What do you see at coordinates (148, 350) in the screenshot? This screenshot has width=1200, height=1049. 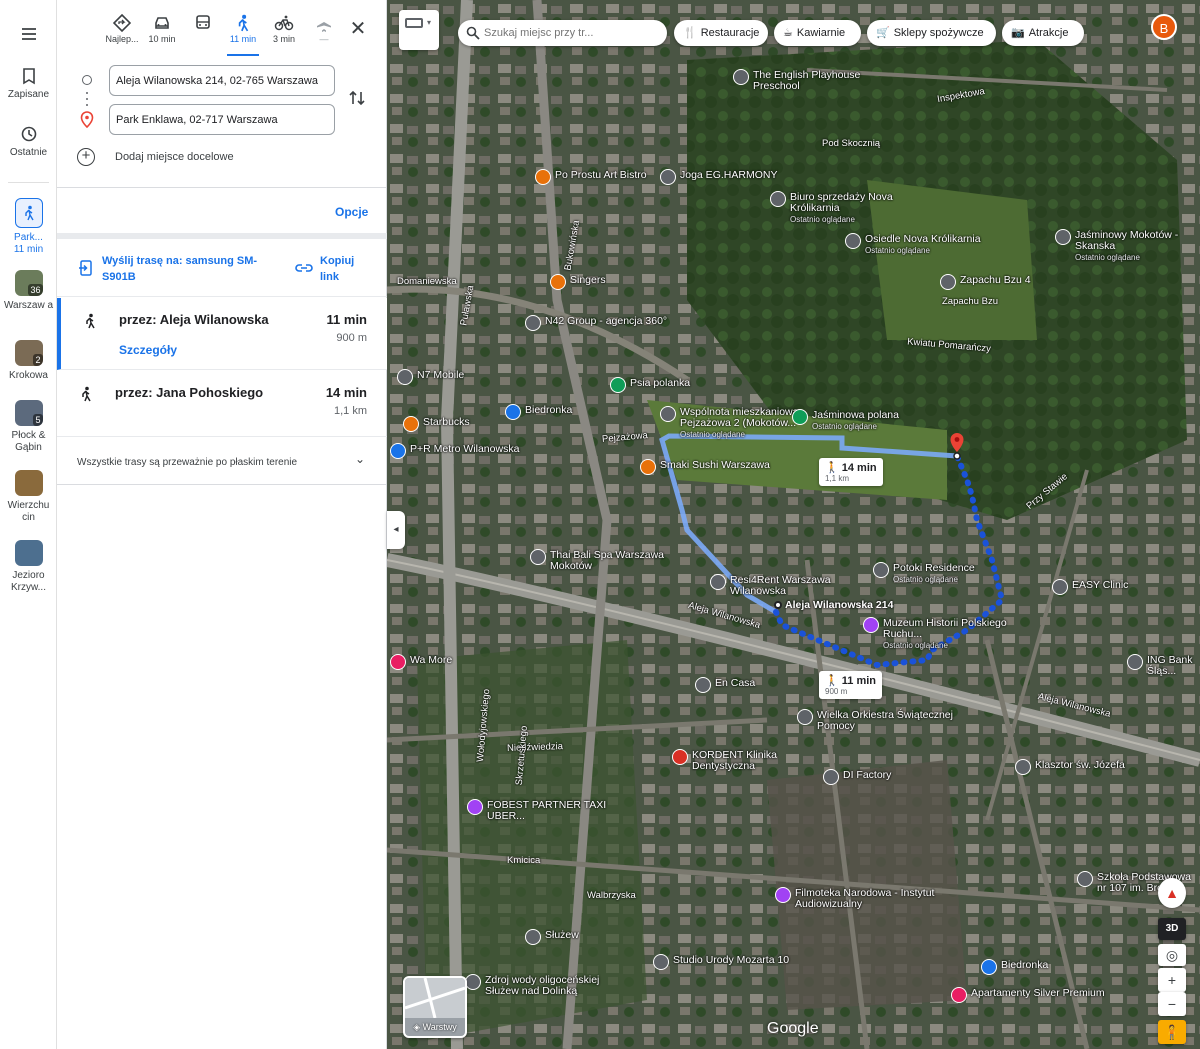 I see `route-details-link: Szczegóły` at bounding box center [148, 350].